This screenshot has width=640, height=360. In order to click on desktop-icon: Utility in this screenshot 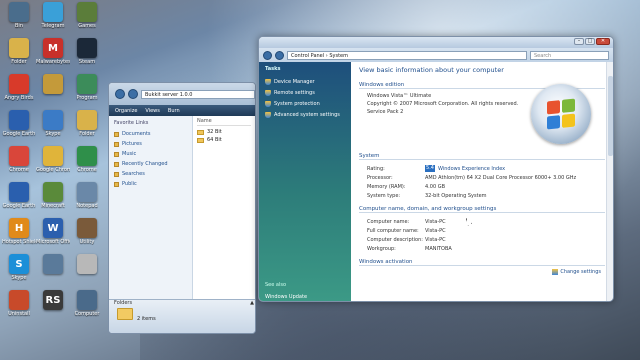, I will do `click(87, 238)`.